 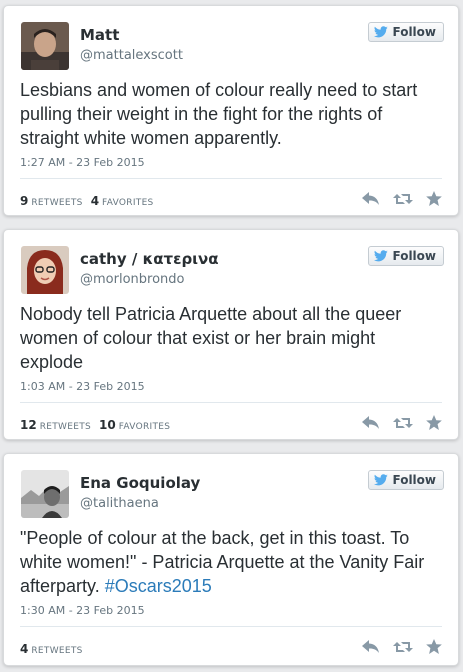 What do you see at coordinates (158, 586) in the screenshot?
I see `hashtag-link: #Oscars2015` at bounding box center [158, 586].